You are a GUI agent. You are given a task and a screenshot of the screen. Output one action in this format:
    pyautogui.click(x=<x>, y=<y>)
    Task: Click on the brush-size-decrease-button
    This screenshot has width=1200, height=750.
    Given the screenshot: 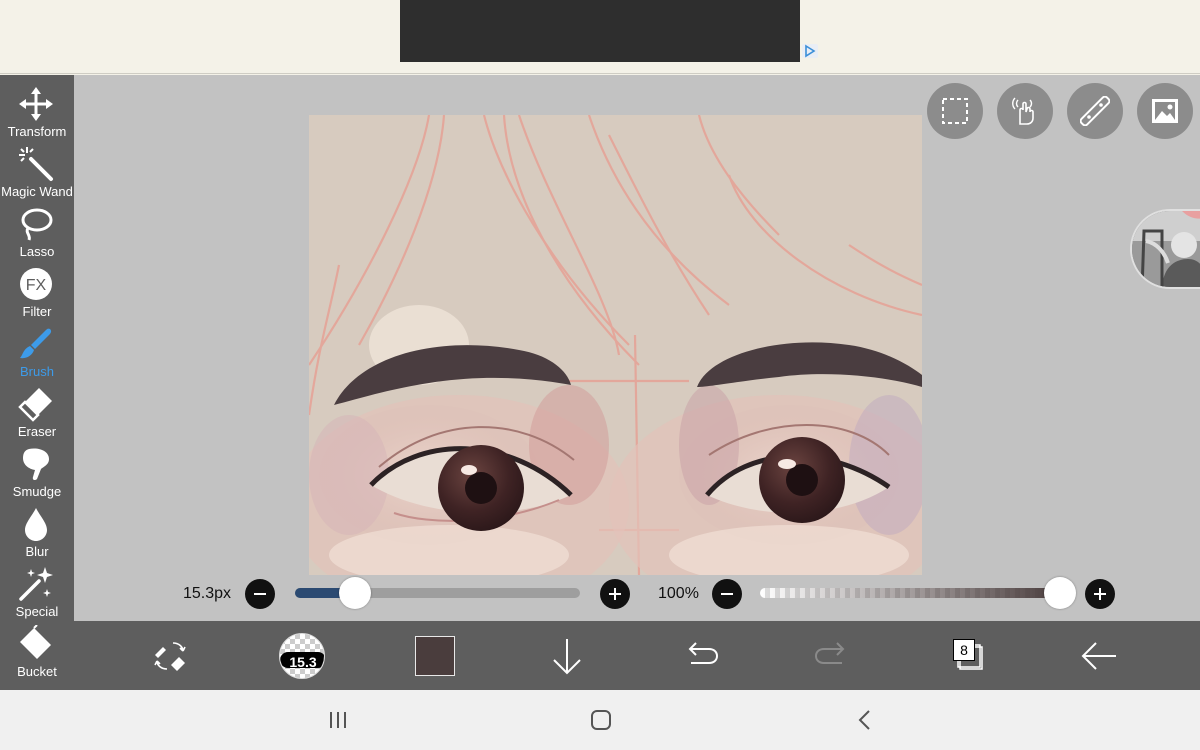 What is the action you would take?
    pyautogui.click(x=260, y=594)
    